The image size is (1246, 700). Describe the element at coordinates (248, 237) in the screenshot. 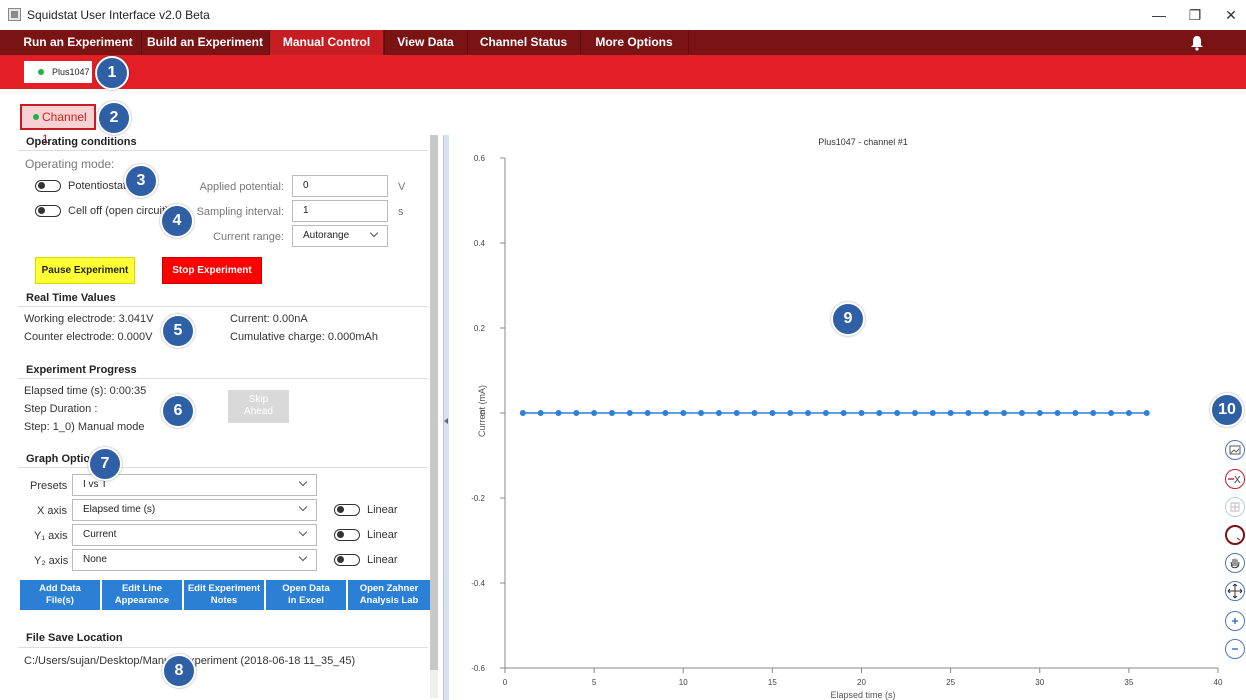

I see `current-range-label: Current range:` at that location.